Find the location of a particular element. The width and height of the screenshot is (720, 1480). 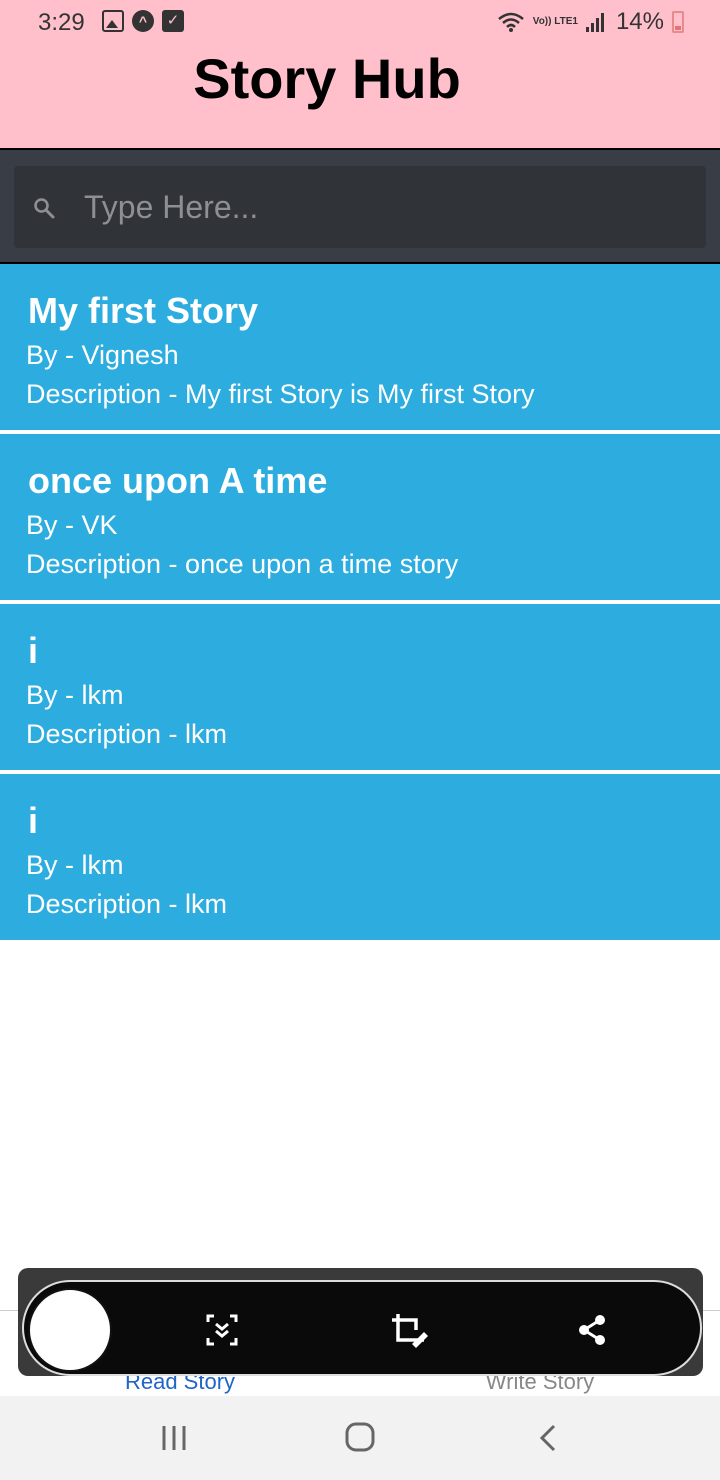

story-author: By - VK is located at coordinates (72, 525).